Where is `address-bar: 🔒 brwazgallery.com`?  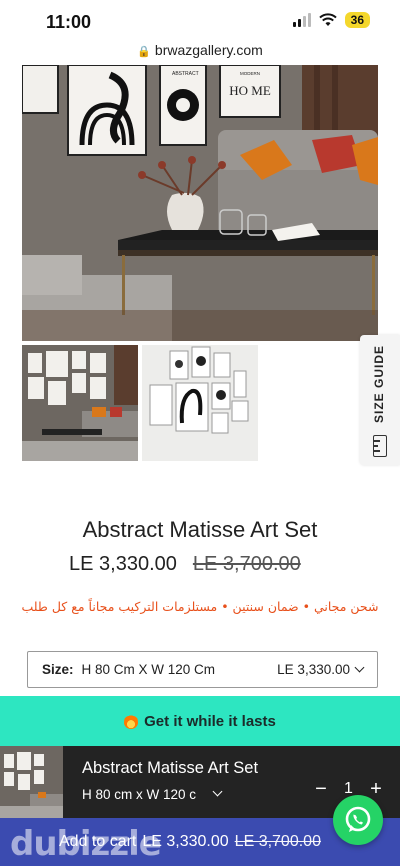
address-bar: 🔒 brwazgallery.com is located at coordinates (200, 53).